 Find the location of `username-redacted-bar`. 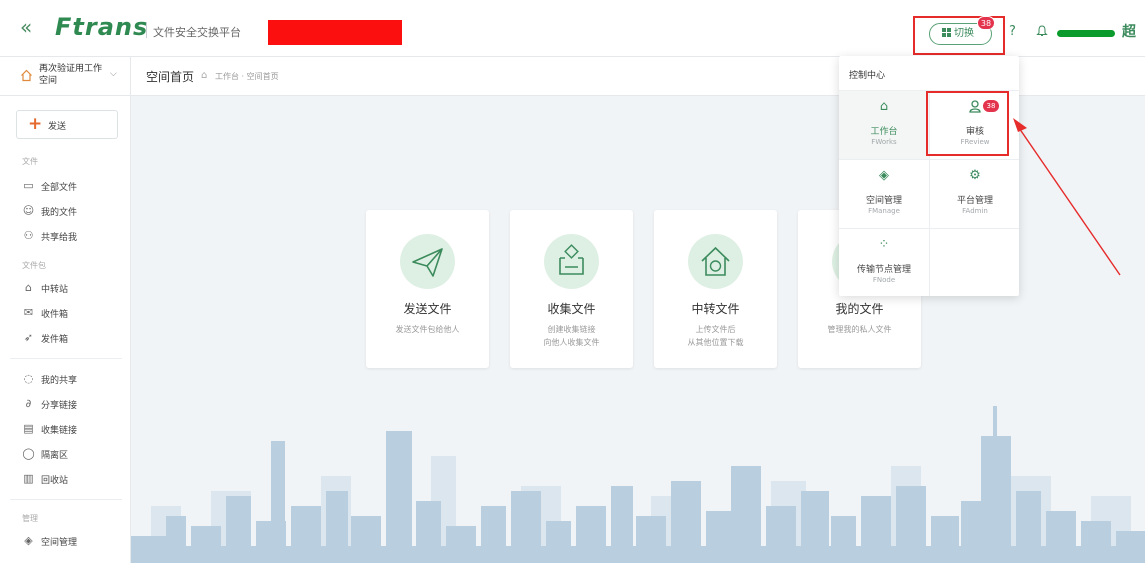

username-redacted-bar is located at coordinates (1086, 33).